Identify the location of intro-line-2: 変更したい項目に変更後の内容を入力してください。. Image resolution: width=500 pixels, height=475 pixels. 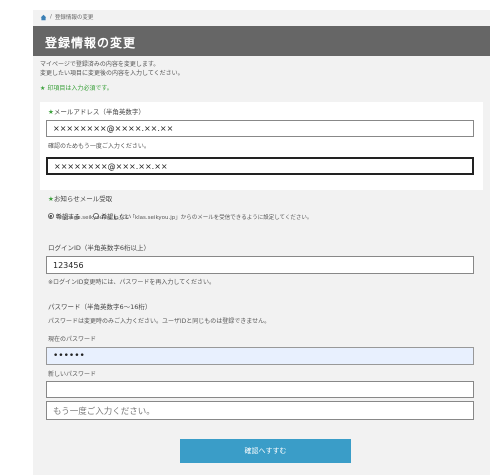
(112, 73).